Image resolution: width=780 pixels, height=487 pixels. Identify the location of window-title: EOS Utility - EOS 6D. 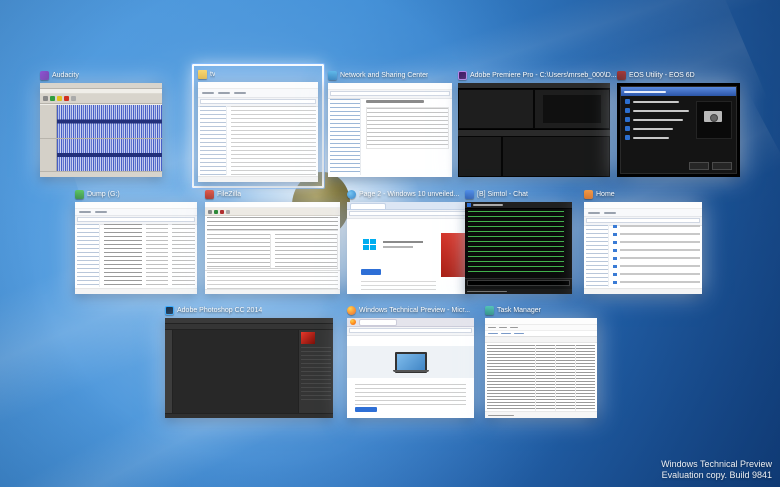
(662, 75).